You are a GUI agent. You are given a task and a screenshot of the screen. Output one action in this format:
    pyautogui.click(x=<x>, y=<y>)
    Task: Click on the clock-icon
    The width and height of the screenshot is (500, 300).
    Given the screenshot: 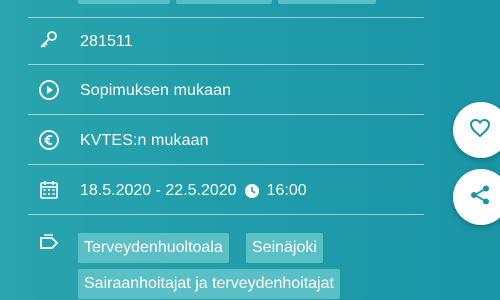 What is the action you would take?
    pyautogui.click(x=251, y=191)
    